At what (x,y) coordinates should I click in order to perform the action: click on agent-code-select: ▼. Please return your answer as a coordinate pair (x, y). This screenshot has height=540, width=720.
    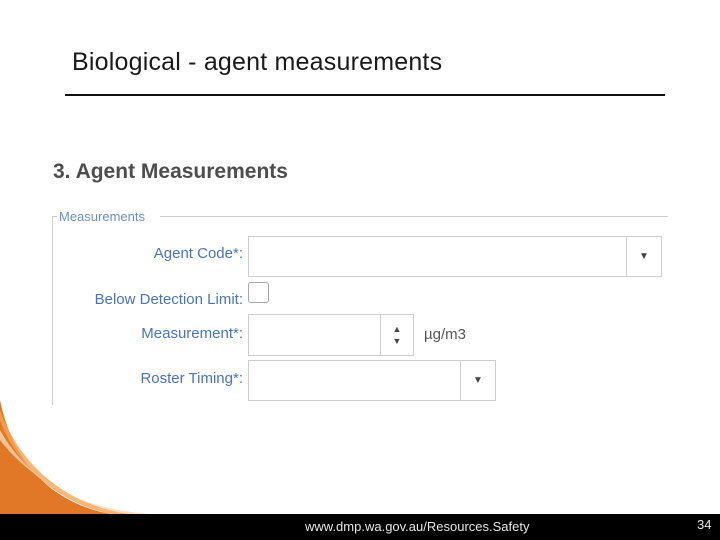
    Looking at the image, I should click on (455, 256).